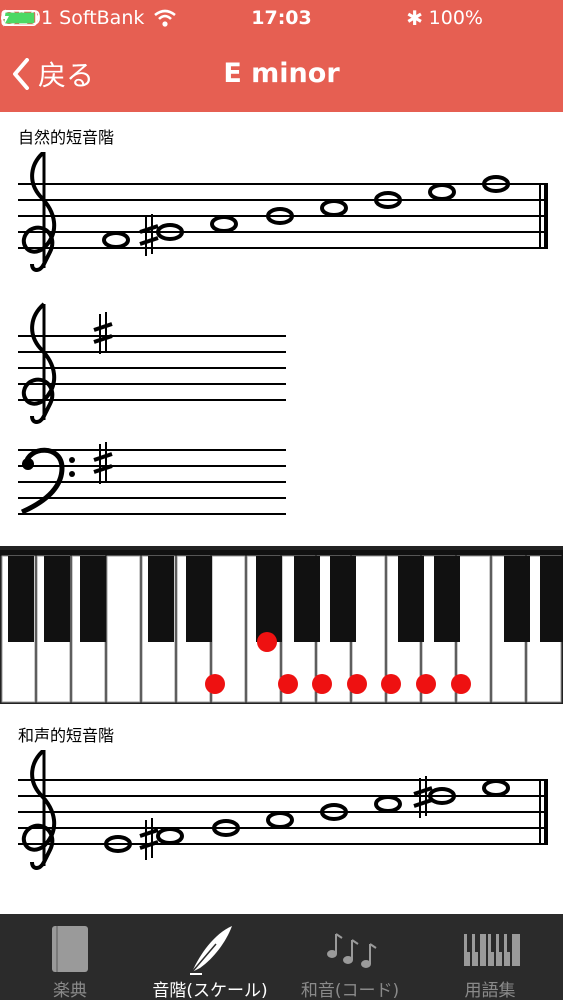 The image size is (563, 1001). Describe the element at coordinates (66, 137) in the screenshot. I see `natural-minor-label: 自然的短音階` at that location.